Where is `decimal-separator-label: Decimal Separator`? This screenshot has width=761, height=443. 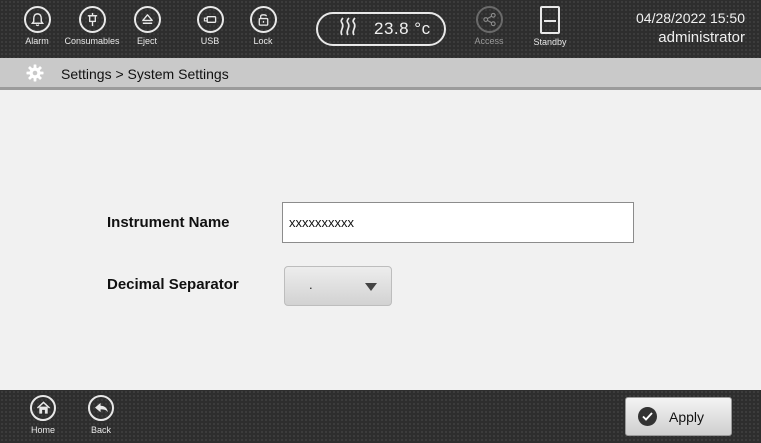 decimal-separator-label: Decimal Separator is located at coordinates (173, 284).